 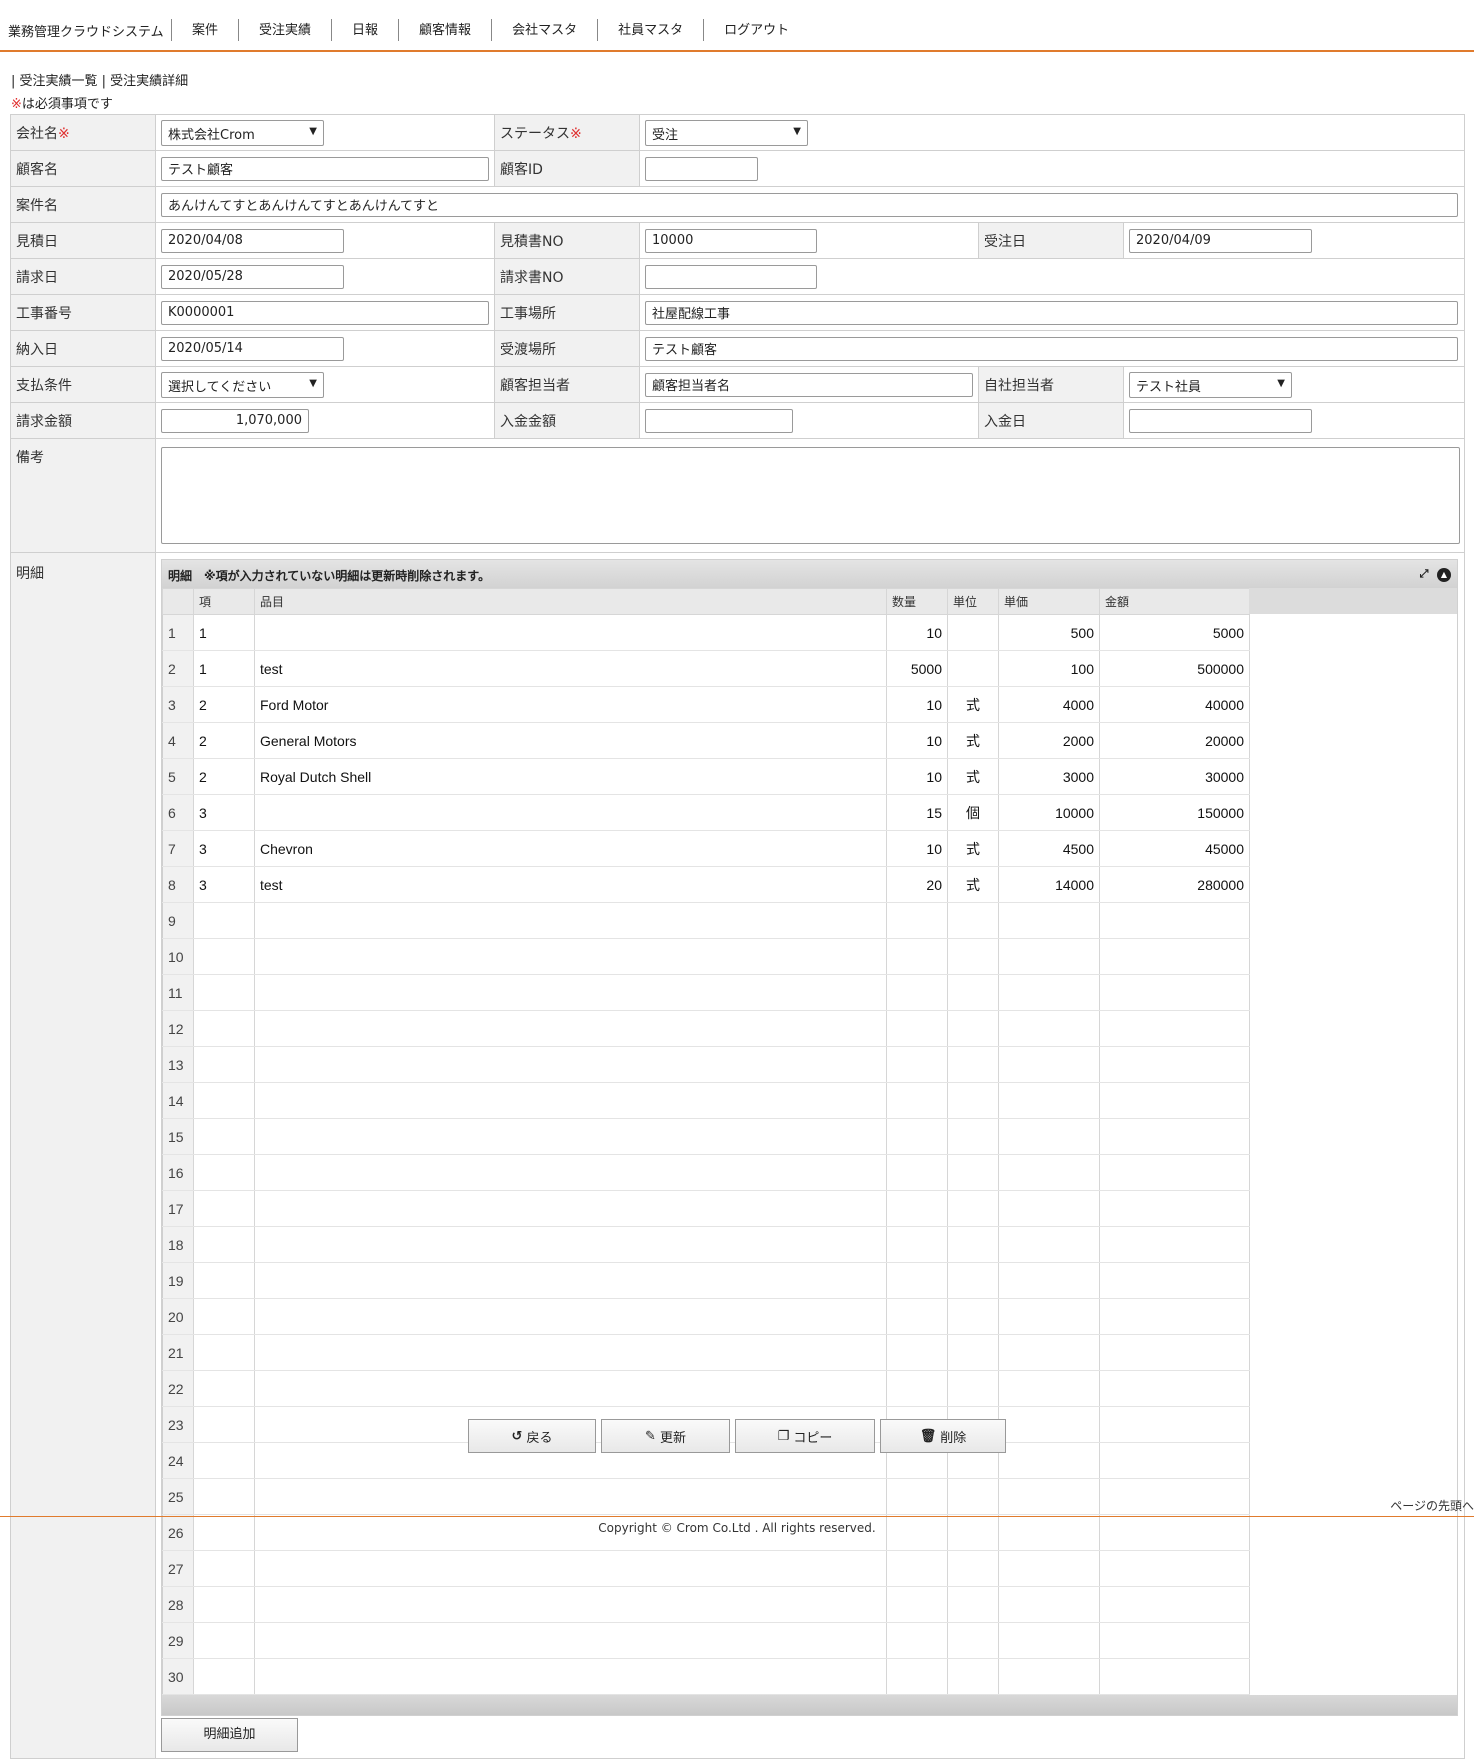 I want to click on status-select: 受注 ▼, so click(x=726, y=132).